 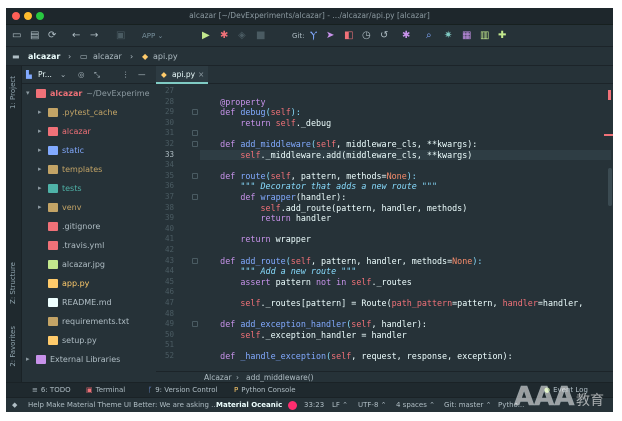 I want to click on project-tree-item: README.md, so click(x=89, y=302).